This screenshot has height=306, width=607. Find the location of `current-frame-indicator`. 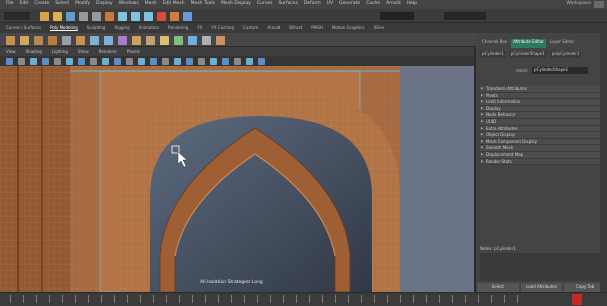

current-frame-indicator is located at coordinates (577, 299).